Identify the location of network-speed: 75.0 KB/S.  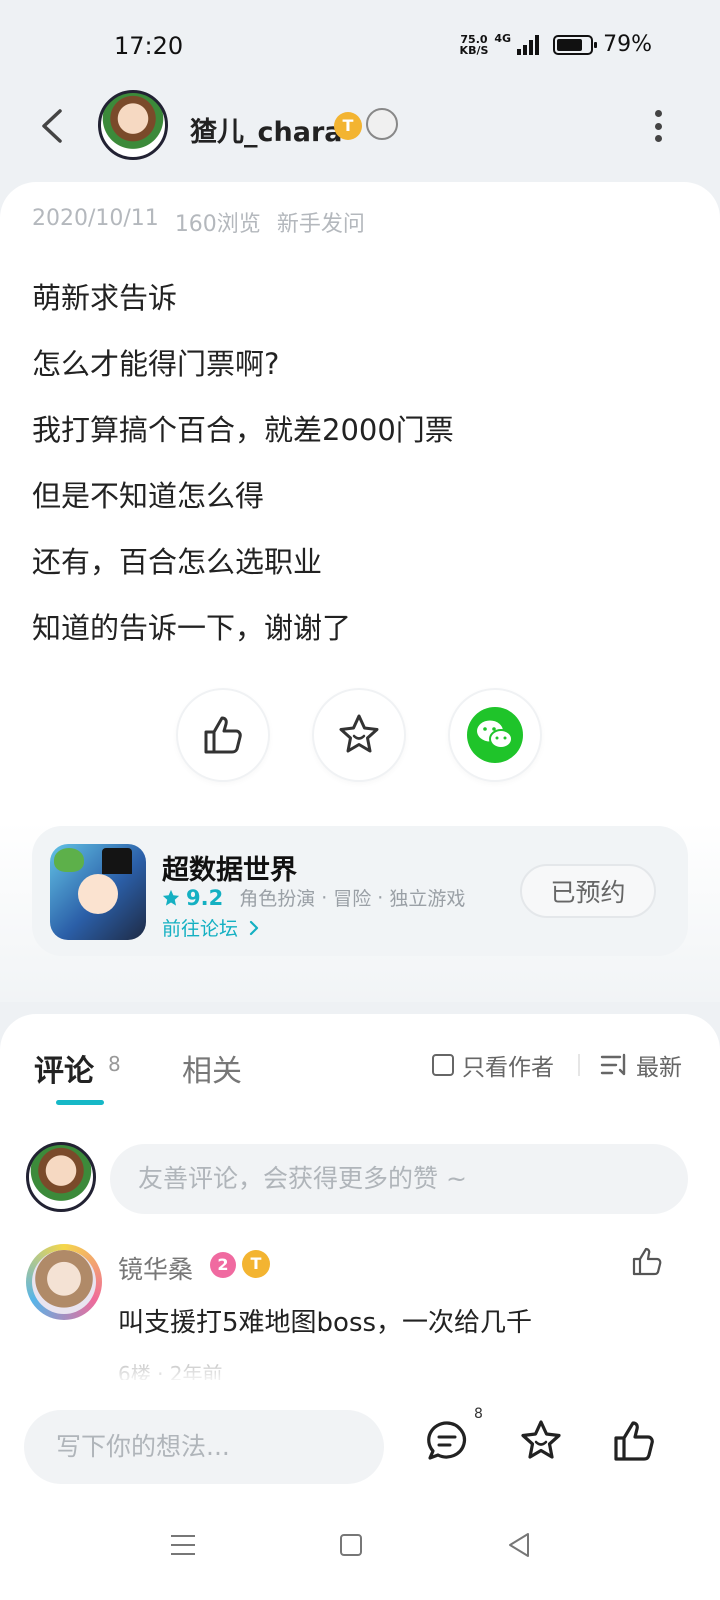
(474, 45).